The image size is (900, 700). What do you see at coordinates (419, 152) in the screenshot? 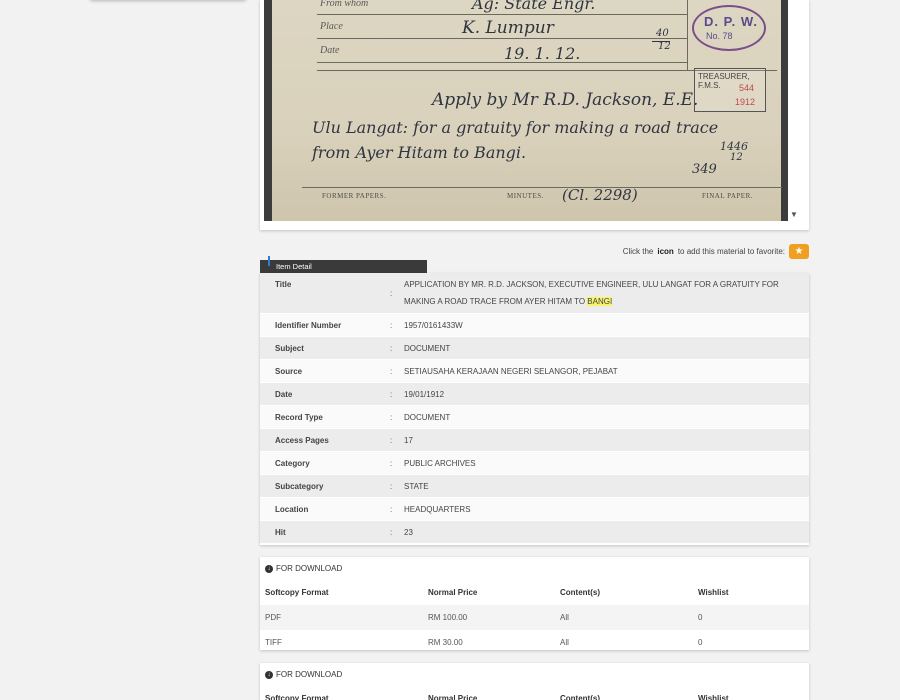
I see `doc-handwriting-line3: from Ayer Hitam to Bangi.` at bounding box center [419, 152].